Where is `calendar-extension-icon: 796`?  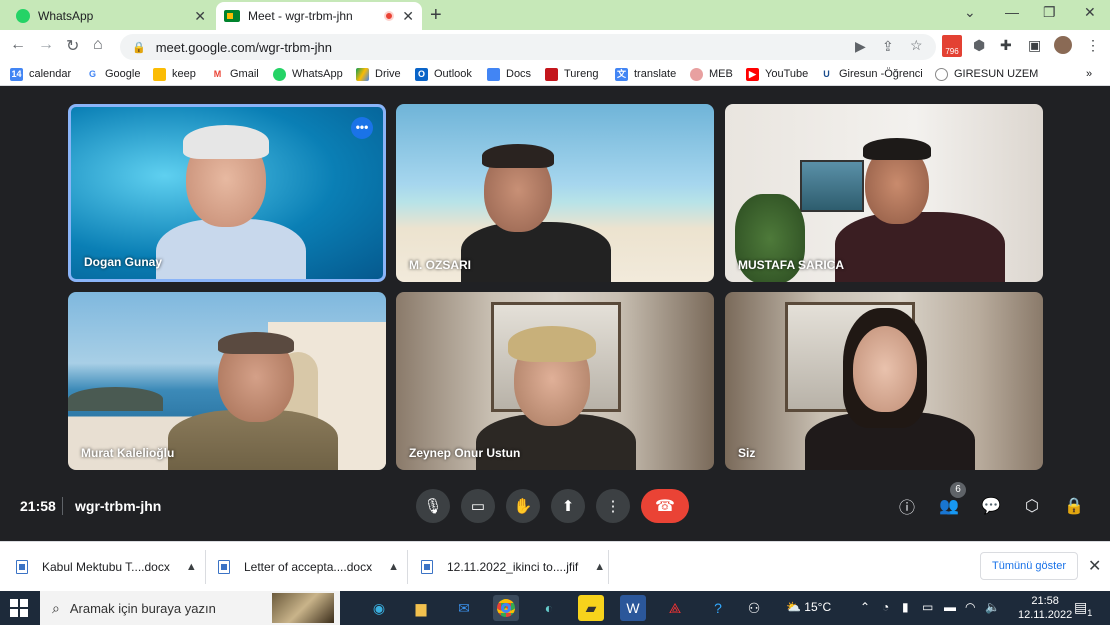
calendar-extension-icon: 796 is located at coordinates (952, 46).